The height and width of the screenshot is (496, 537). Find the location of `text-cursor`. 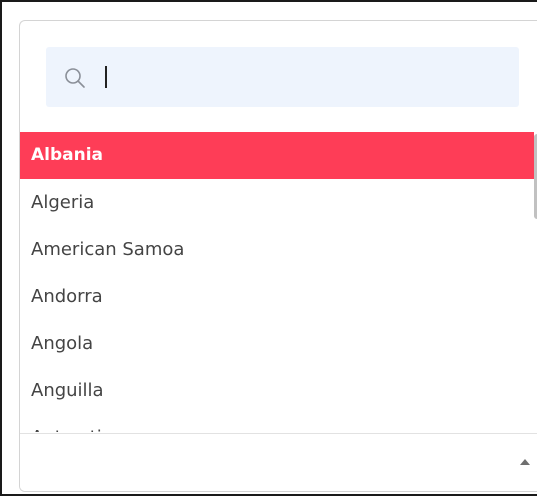

text-cursor is located at coordinates (106, 77).